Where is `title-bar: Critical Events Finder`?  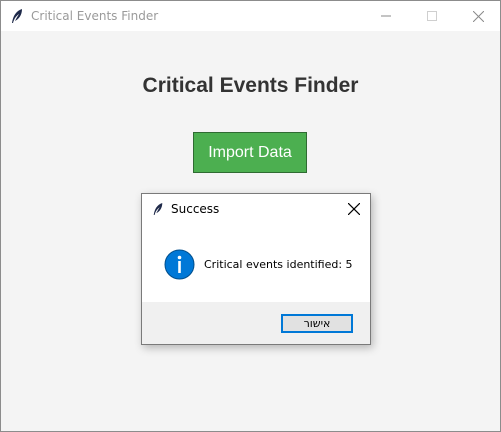
title-bar: Critical Events Finder is located at coordinates (250, 16).